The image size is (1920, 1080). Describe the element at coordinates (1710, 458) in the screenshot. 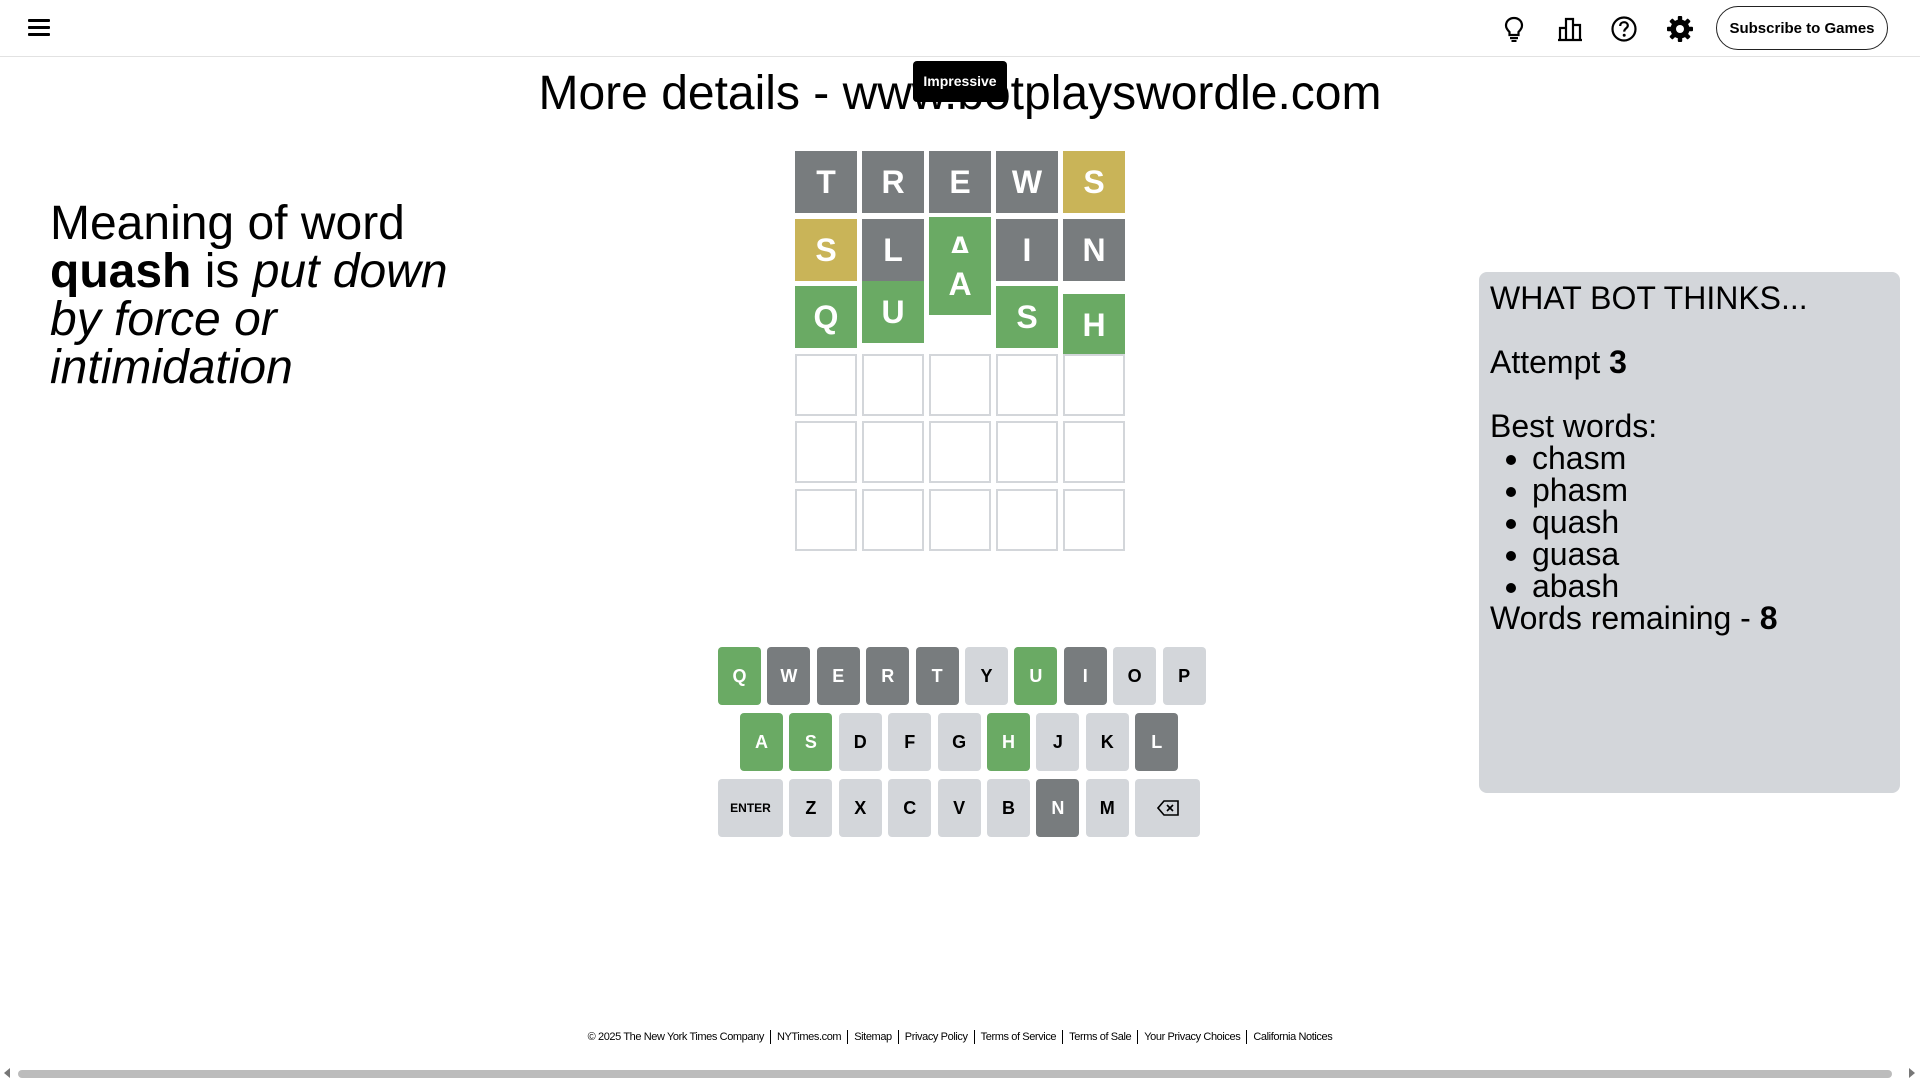

I see `list-item: chasm` at that location.